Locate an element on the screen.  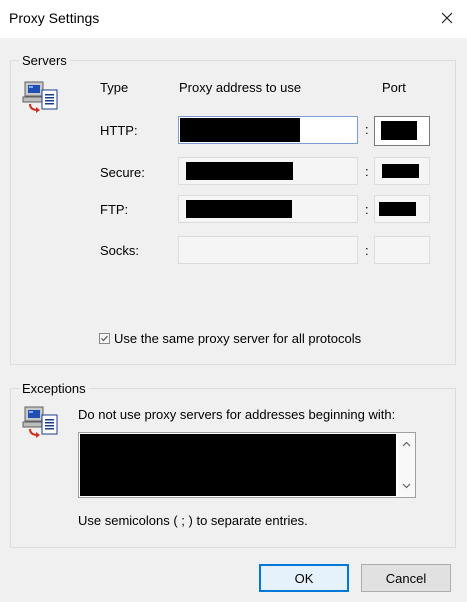
scroll-up-icon is located at coordinates (406, 444).